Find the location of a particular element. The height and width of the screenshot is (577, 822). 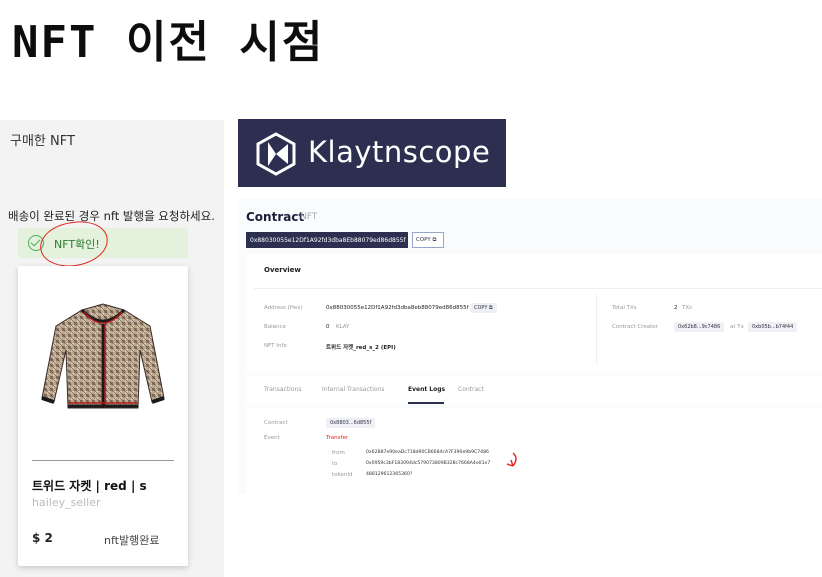

total-txs-value: 2 is located at coordinates (676, 308).